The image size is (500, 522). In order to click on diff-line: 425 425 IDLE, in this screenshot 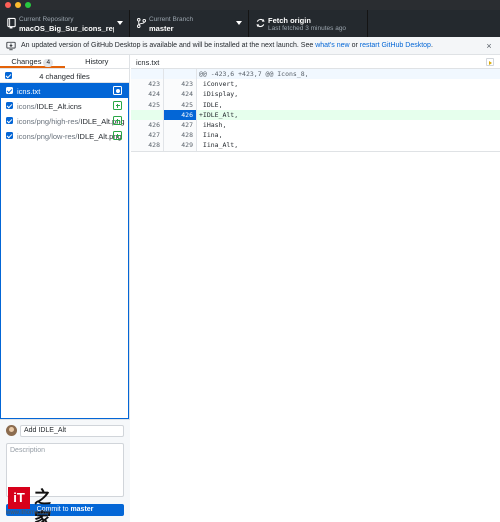, I will do `click(315, 104)`.